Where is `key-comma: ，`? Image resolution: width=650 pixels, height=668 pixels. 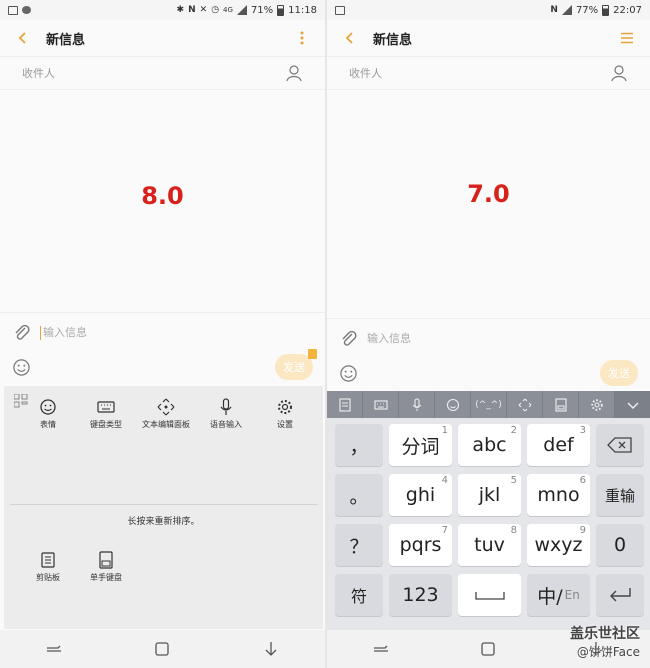
key-comma: ， is located at coordinates (359, 445).